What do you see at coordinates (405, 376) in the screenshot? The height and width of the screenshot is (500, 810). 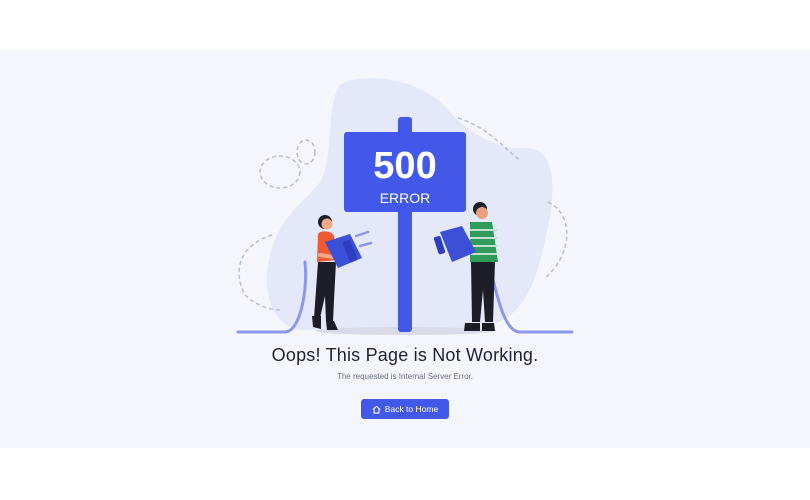 I see `page-subtitle: The requested is Internal Server Error.` at bounding box center [405, 376].